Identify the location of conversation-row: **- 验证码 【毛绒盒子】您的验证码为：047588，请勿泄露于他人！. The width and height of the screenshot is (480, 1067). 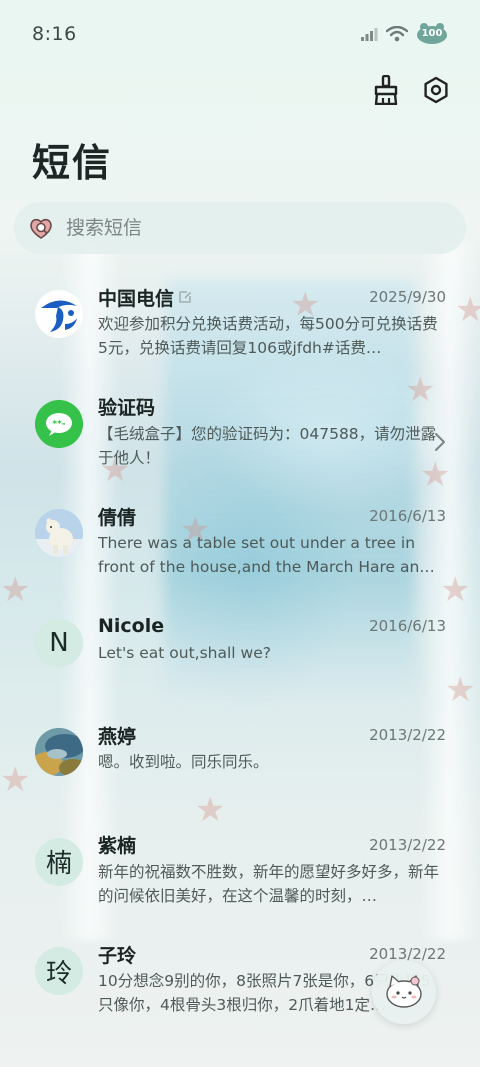
(240, 437).